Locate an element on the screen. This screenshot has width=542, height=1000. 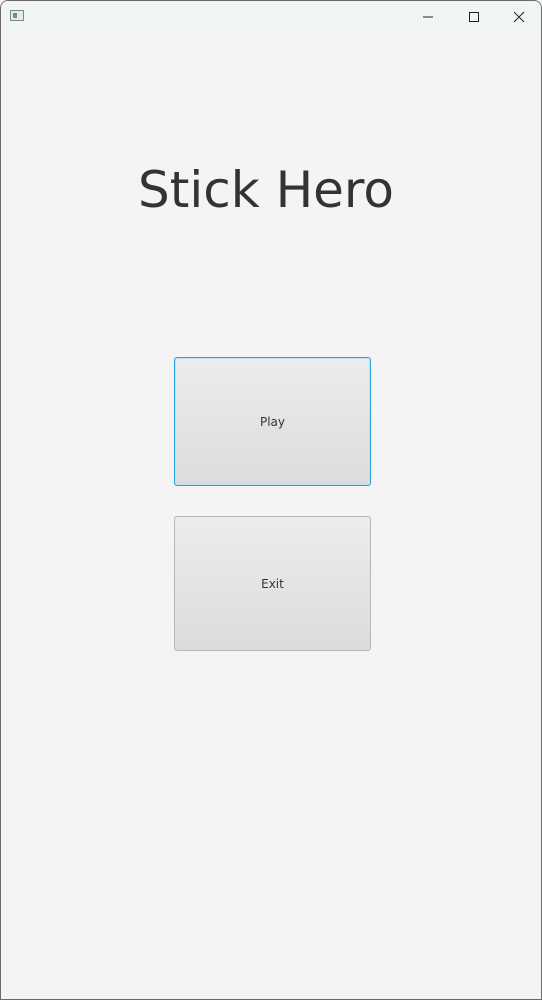
maximize-button is located at coordinates (474, 17).